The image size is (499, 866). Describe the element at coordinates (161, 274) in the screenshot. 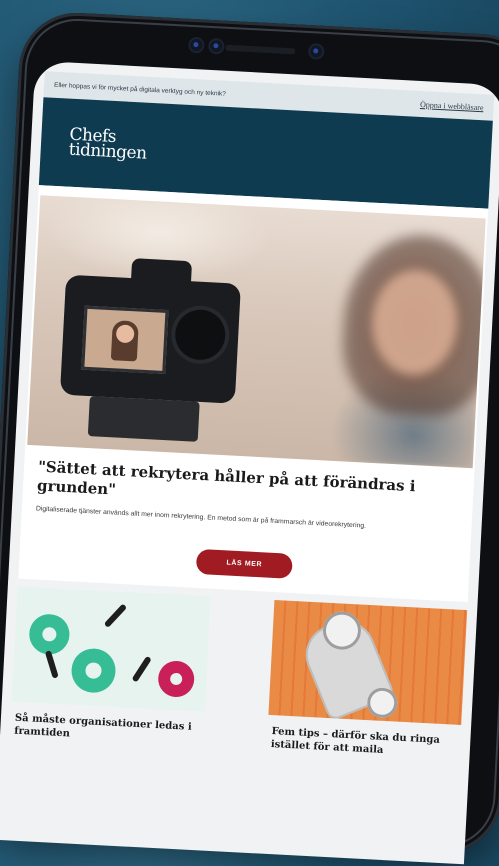

I see `camera-top` at that location.